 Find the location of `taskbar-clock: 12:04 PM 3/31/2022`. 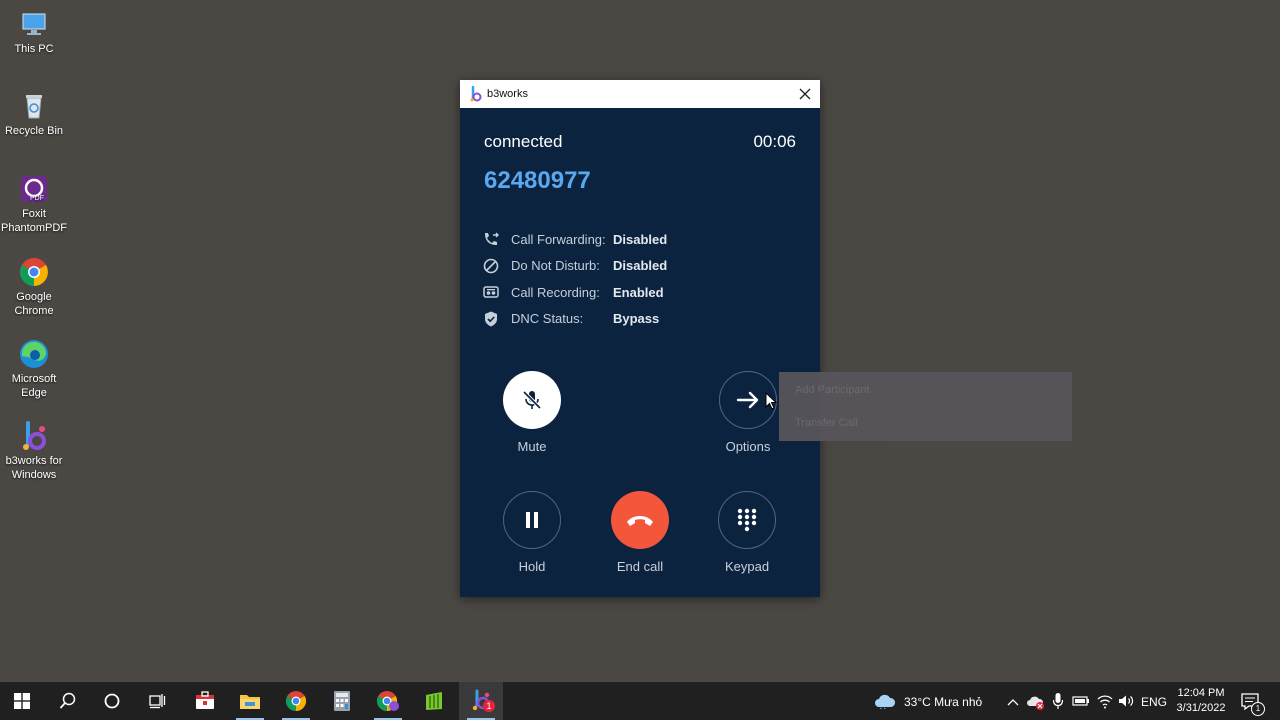

taskbar-clock: 12:04 PM 3/31/2022 is located at coordinates (1201, 701).